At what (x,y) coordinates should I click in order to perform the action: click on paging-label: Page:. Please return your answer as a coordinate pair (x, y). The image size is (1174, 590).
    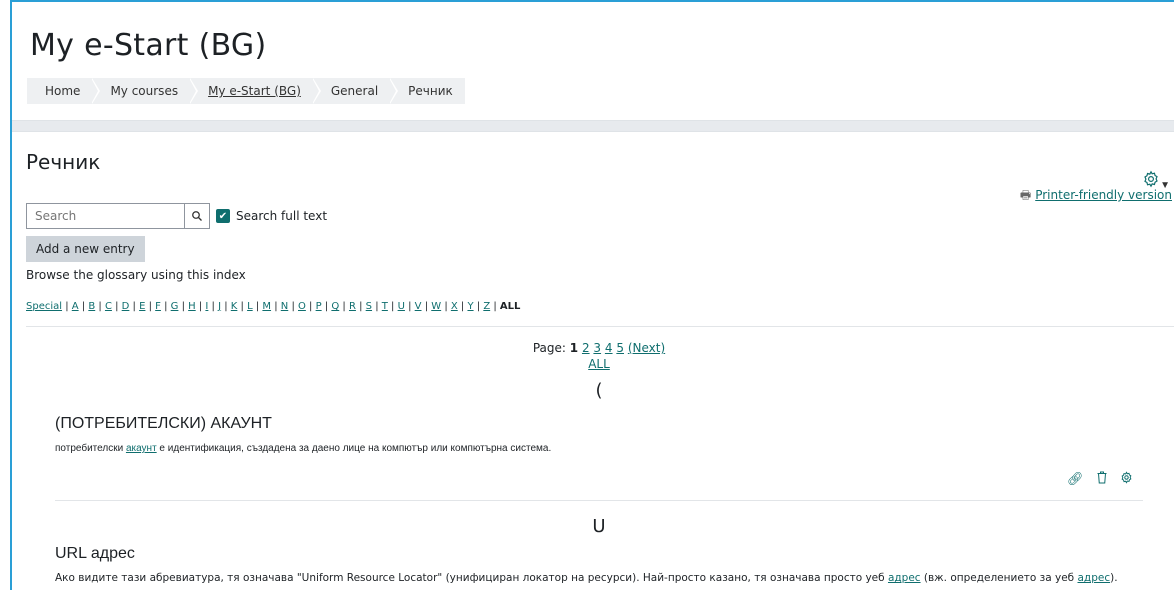
    Looking at the image, I should click on (549, 348).